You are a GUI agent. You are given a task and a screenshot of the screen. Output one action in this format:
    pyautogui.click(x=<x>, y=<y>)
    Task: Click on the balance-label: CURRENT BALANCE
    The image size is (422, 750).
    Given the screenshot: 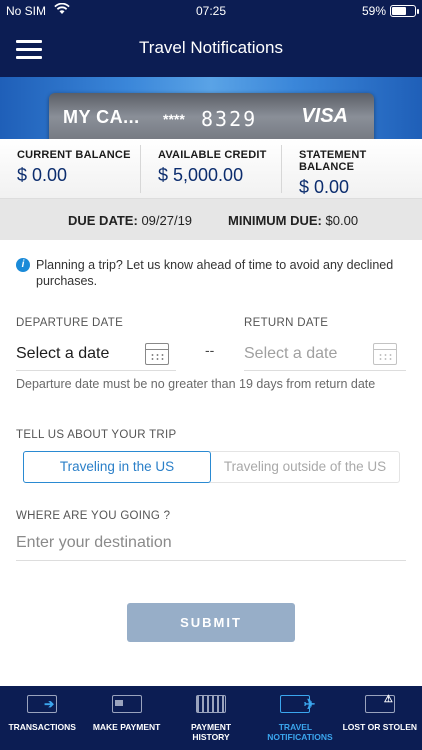 What is the action you would take?
    pyautogui.click(x=74, y=155)
    